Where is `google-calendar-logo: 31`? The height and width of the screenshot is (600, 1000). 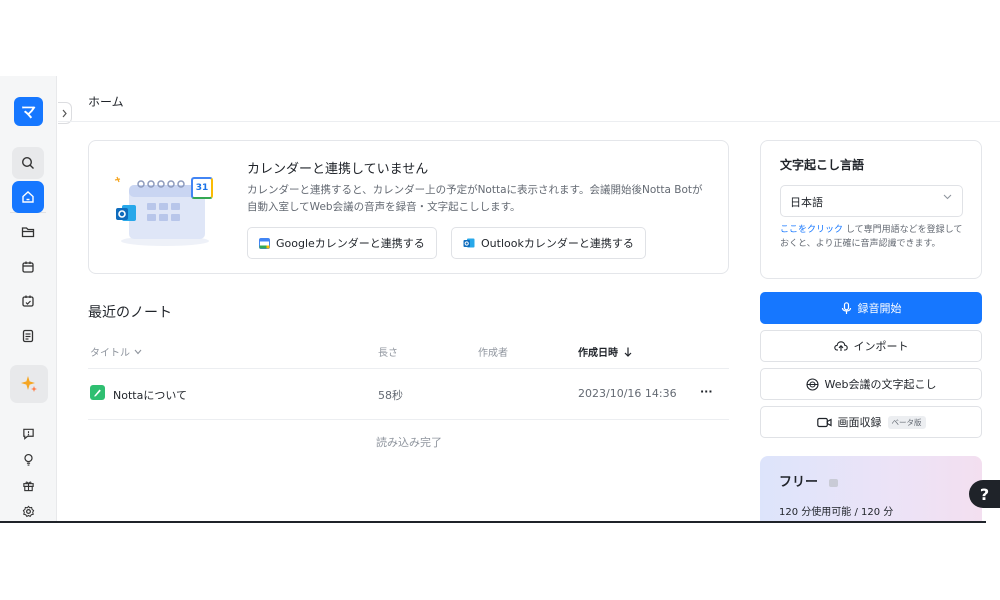 google-calendar-logo: 31 is located at coordinates (202, 188).